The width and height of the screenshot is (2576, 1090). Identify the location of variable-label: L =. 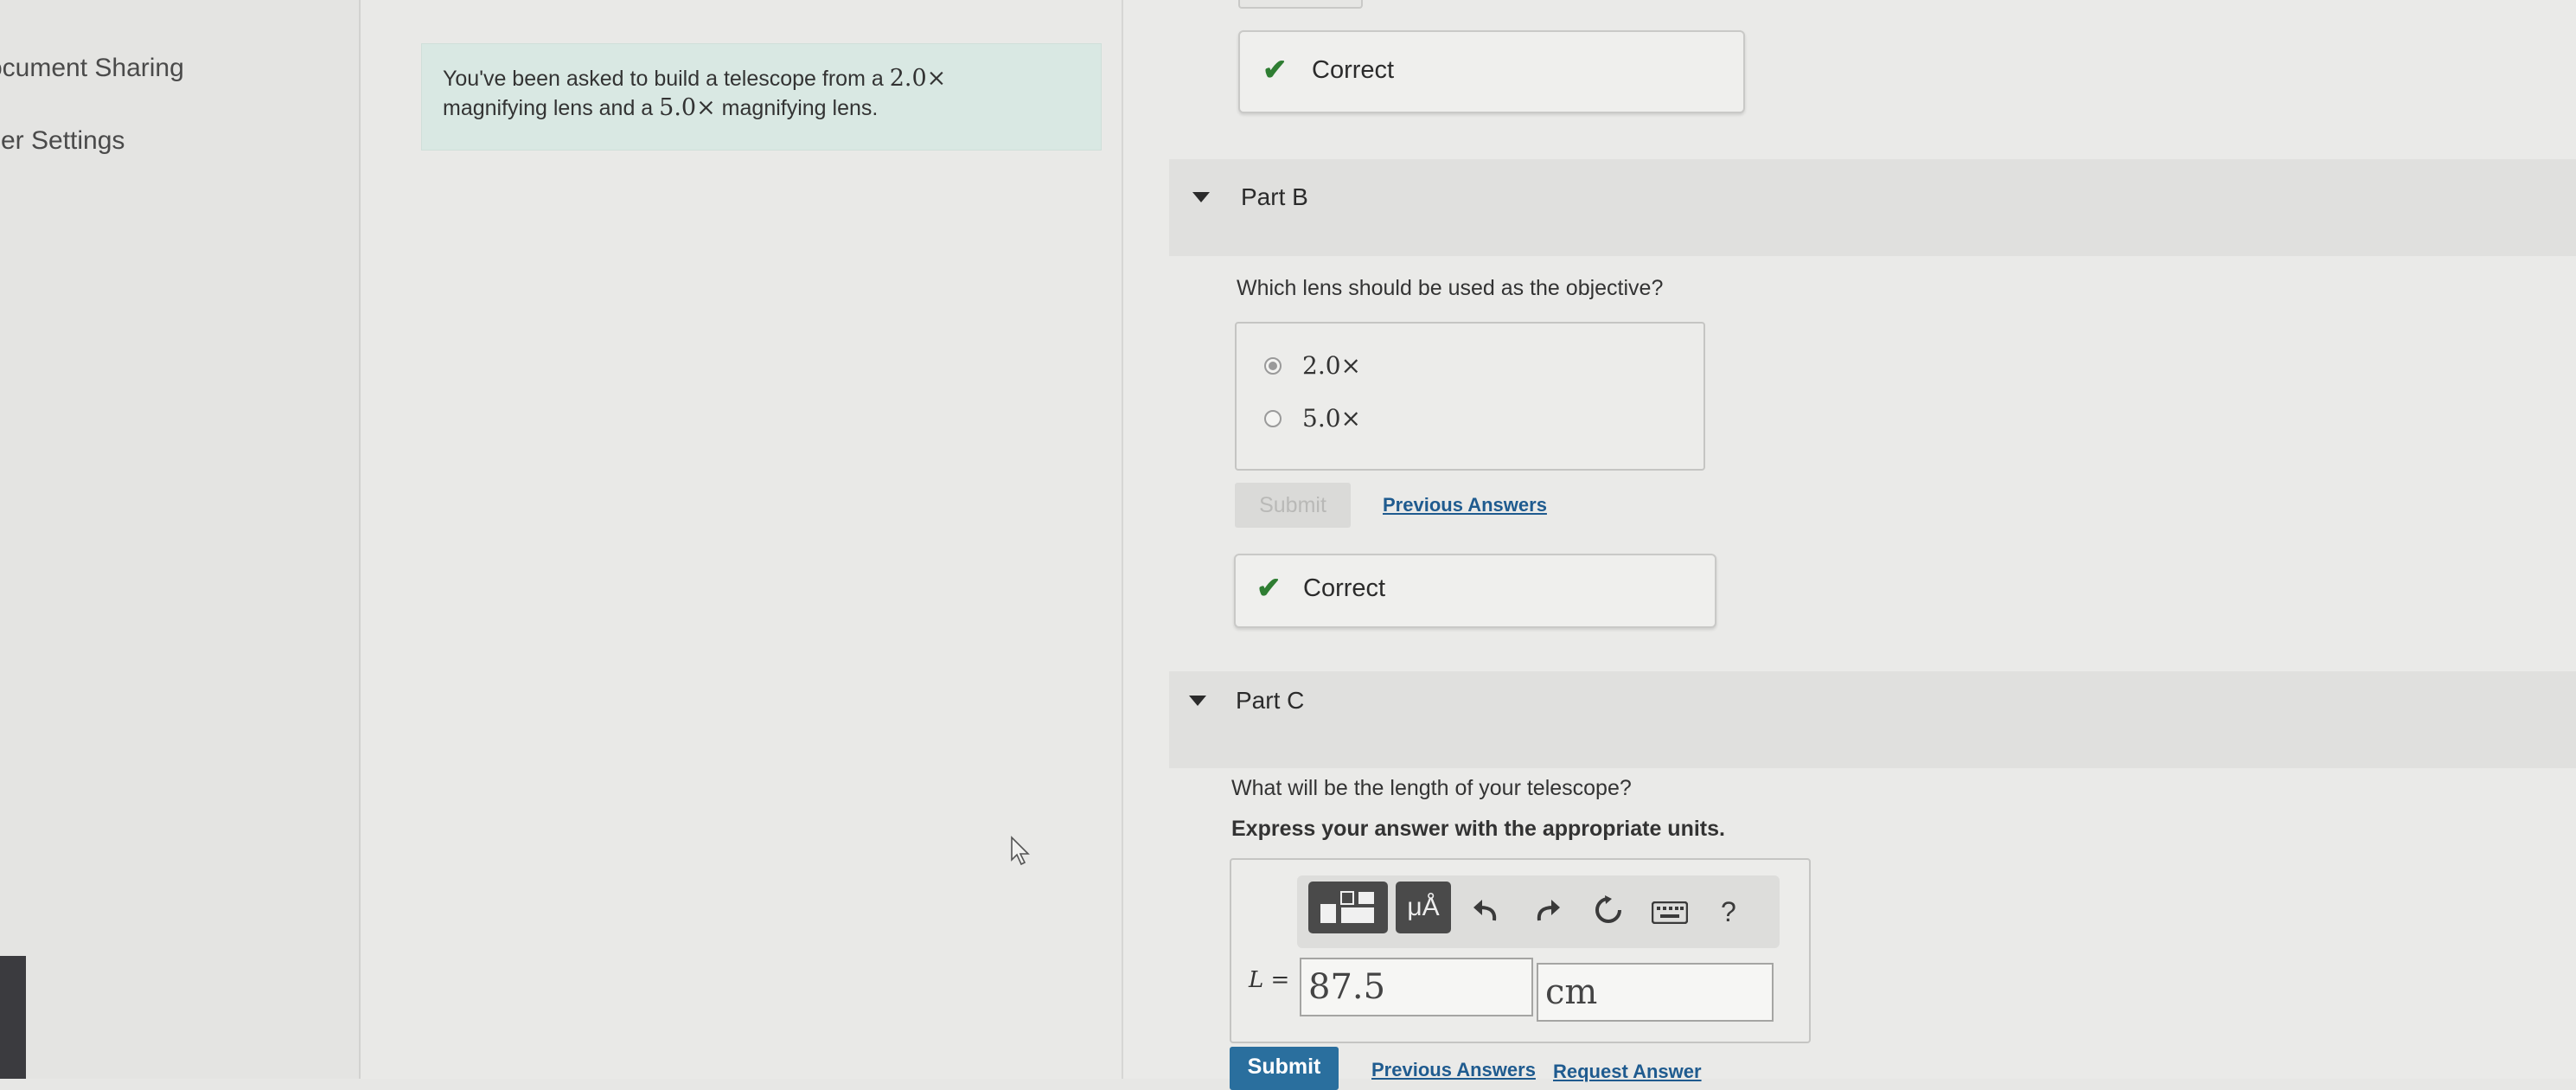
(1269, 980).